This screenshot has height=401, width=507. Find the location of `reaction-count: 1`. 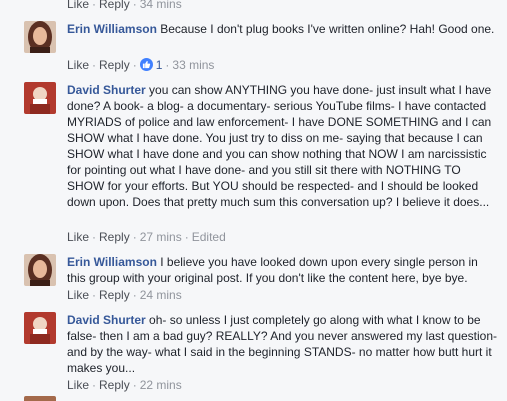

reaction-count: 1 is located at coordinates (150, 65).